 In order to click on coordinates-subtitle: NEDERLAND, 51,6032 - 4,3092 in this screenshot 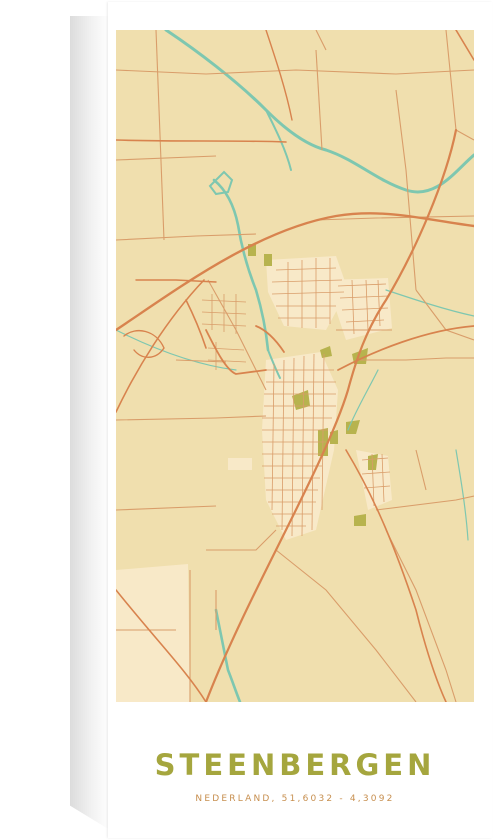, I will do `click(295, 799)`.